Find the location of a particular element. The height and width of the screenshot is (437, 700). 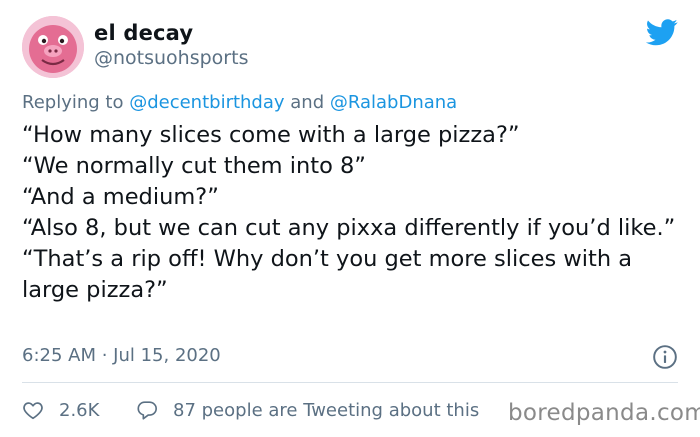

mention-link: @decentbirthday is located at coordinates (206, 102).